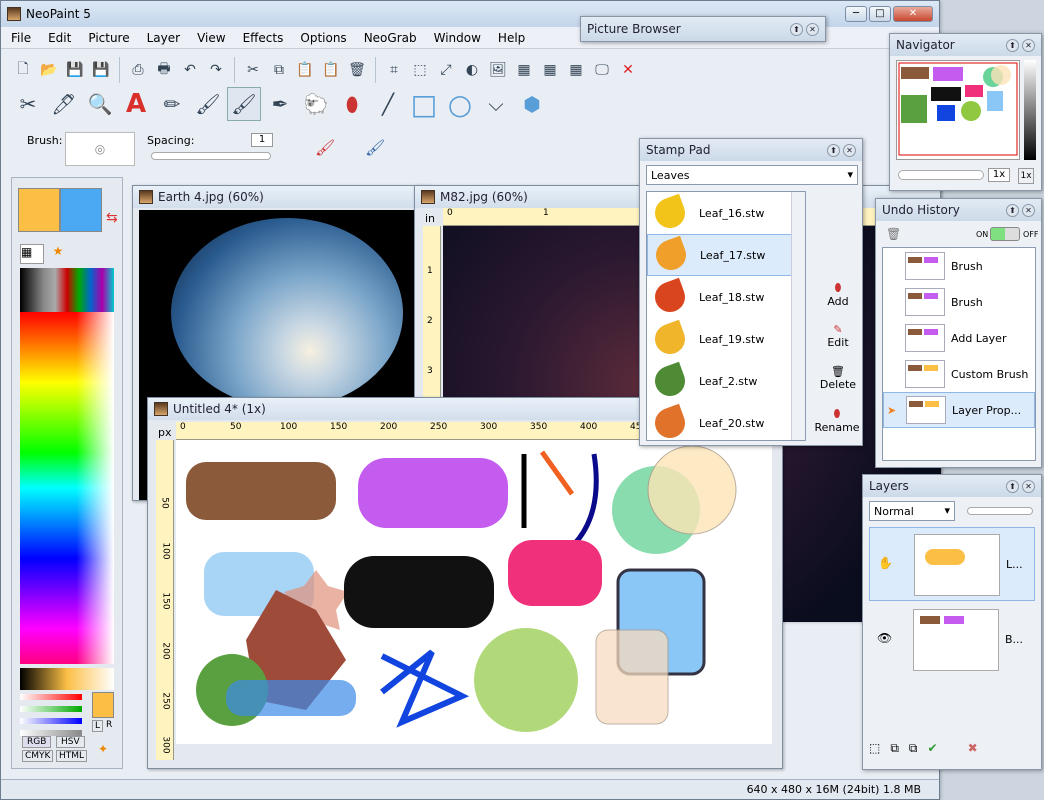 This screenshot has height=800, width=1044. What do you see at coordinates (958, 110) in the screenshot?
I see `navigator-preview` at bounding box center [958, 110].